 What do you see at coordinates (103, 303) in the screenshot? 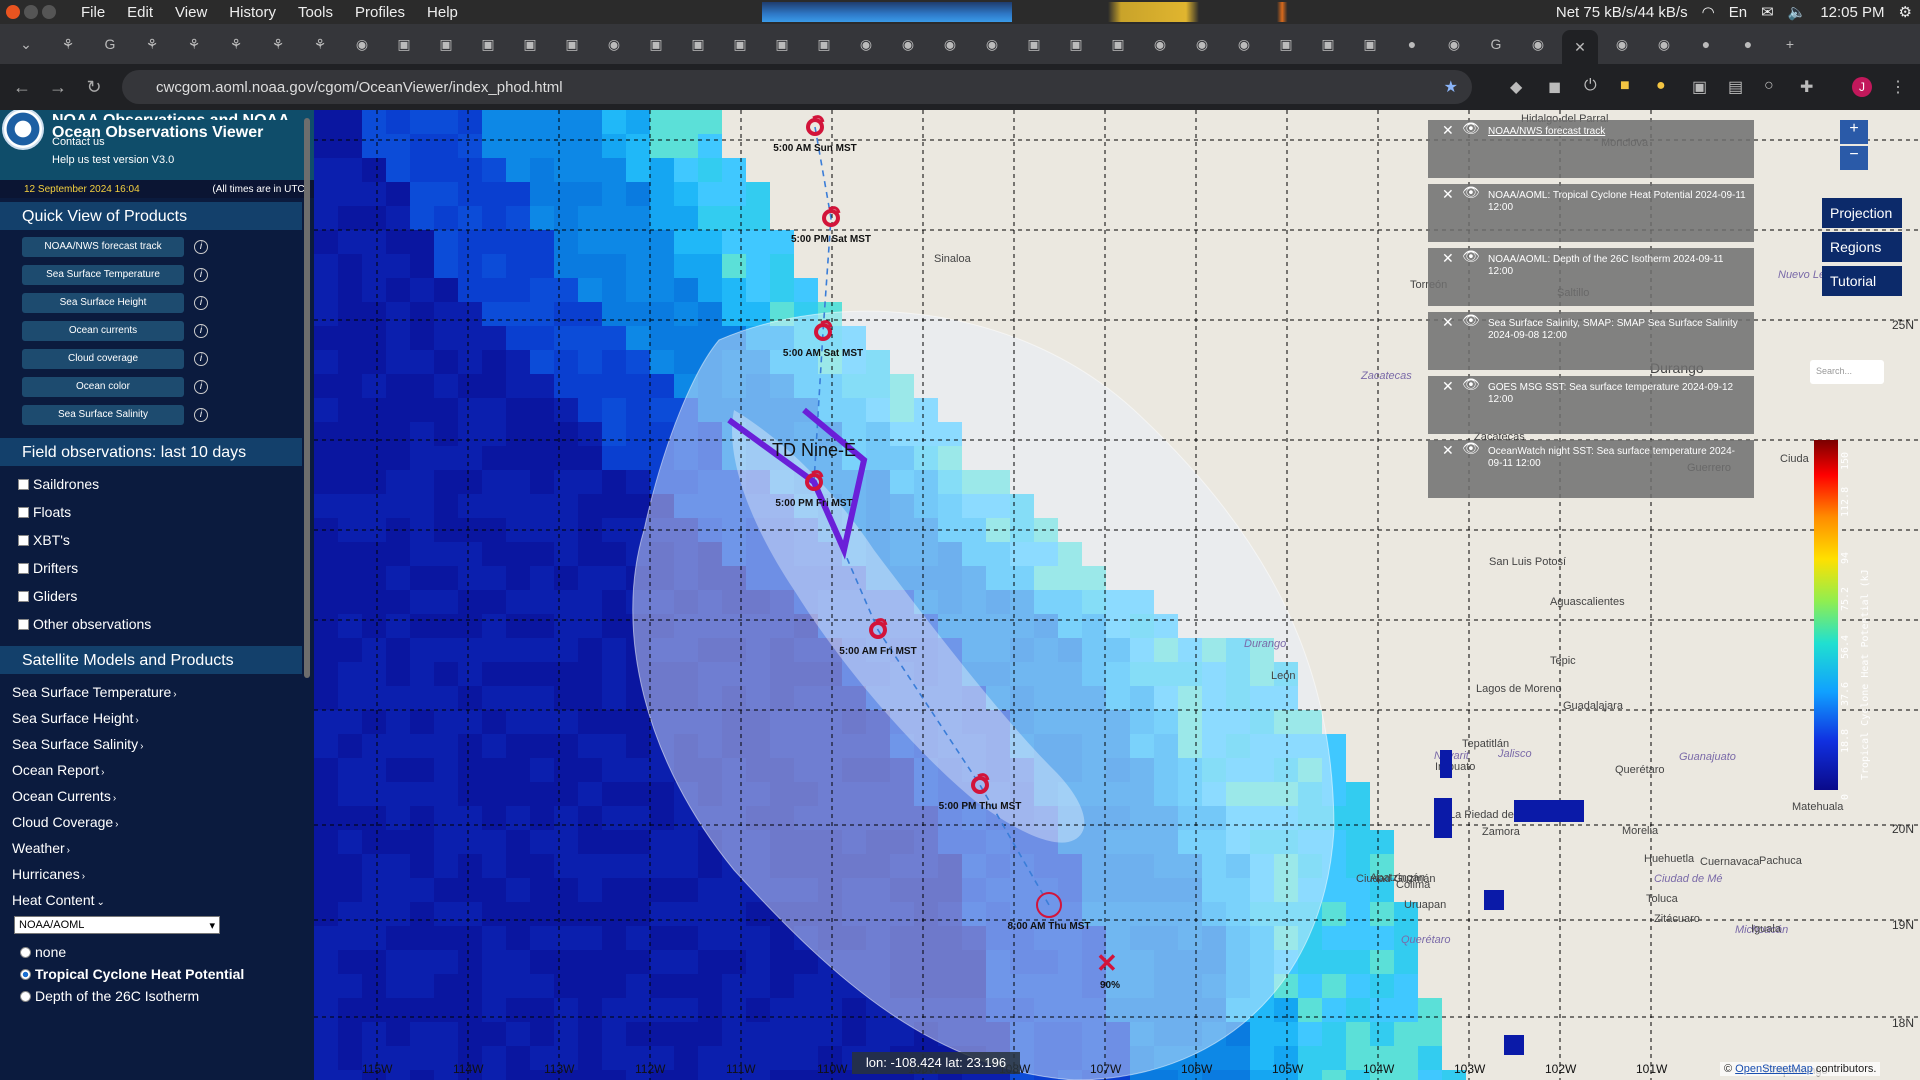
I see `quick-view-button: Sea Surface Height` at bounding box center [103, 303].